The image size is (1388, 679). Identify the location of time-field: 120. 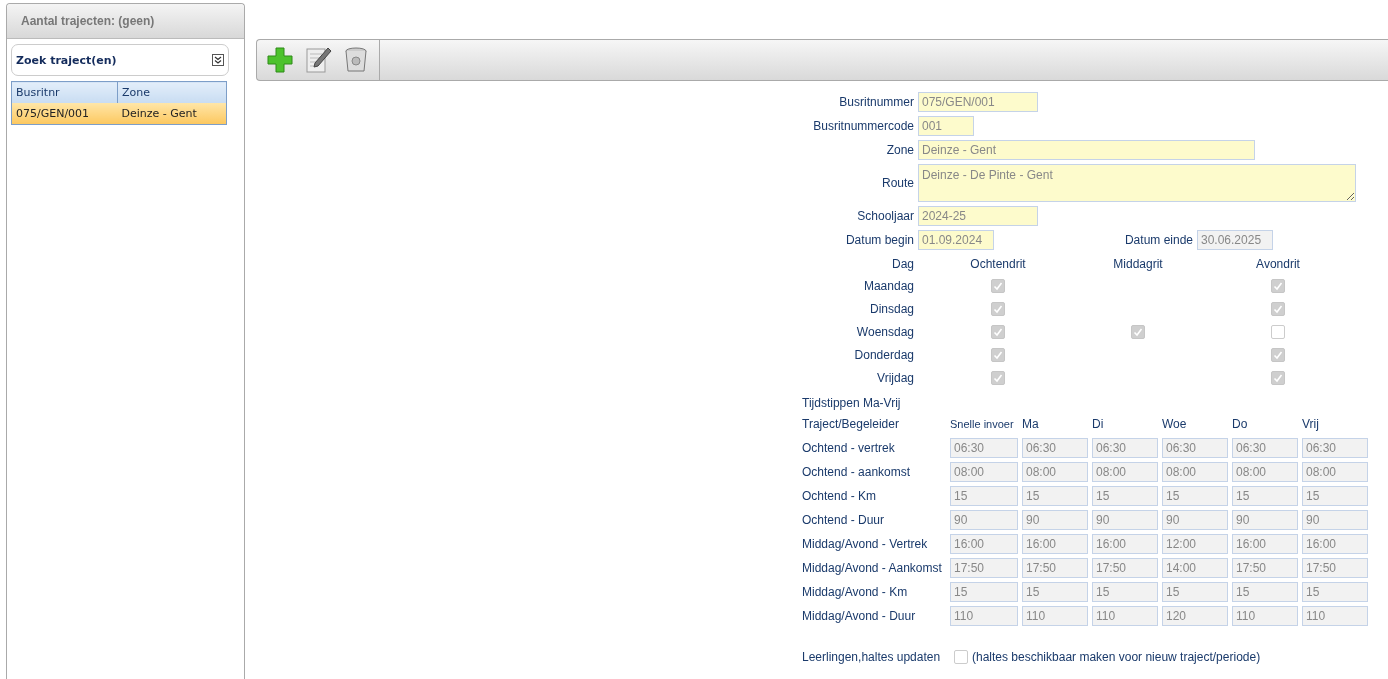
(1195, 616).